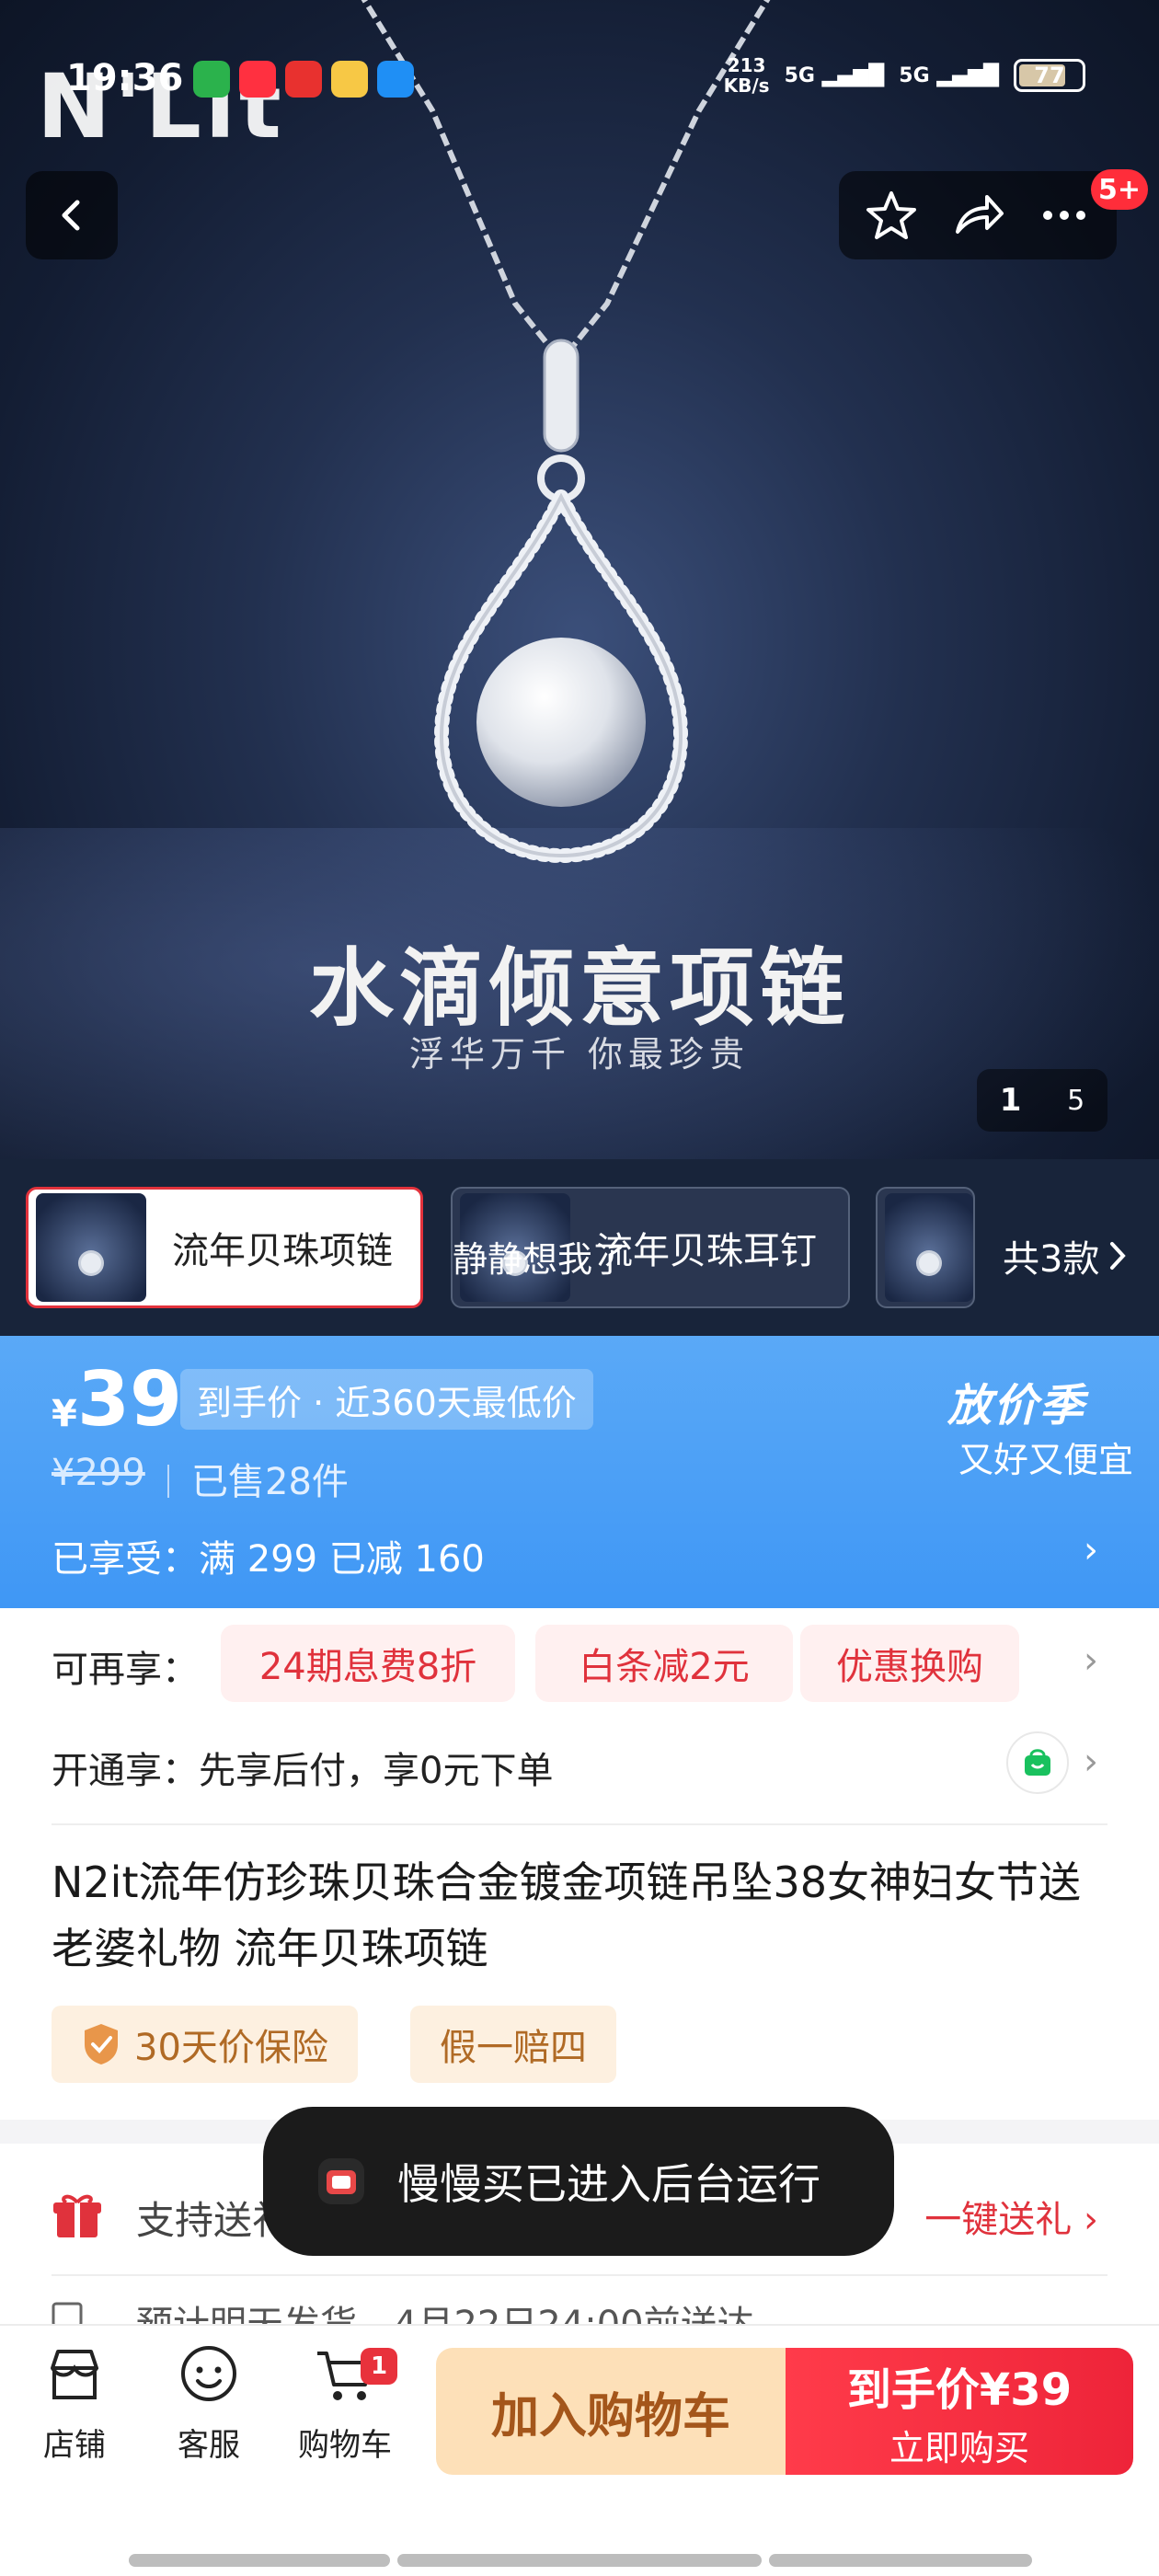 Image resolution: width=1159 pixels, height=2576 pixels. What do you see at coordinates (949, 75) in the screenshot?
I see `signal-5g-2: 5G ▂▄▆█` at bounding box center [949, 75].